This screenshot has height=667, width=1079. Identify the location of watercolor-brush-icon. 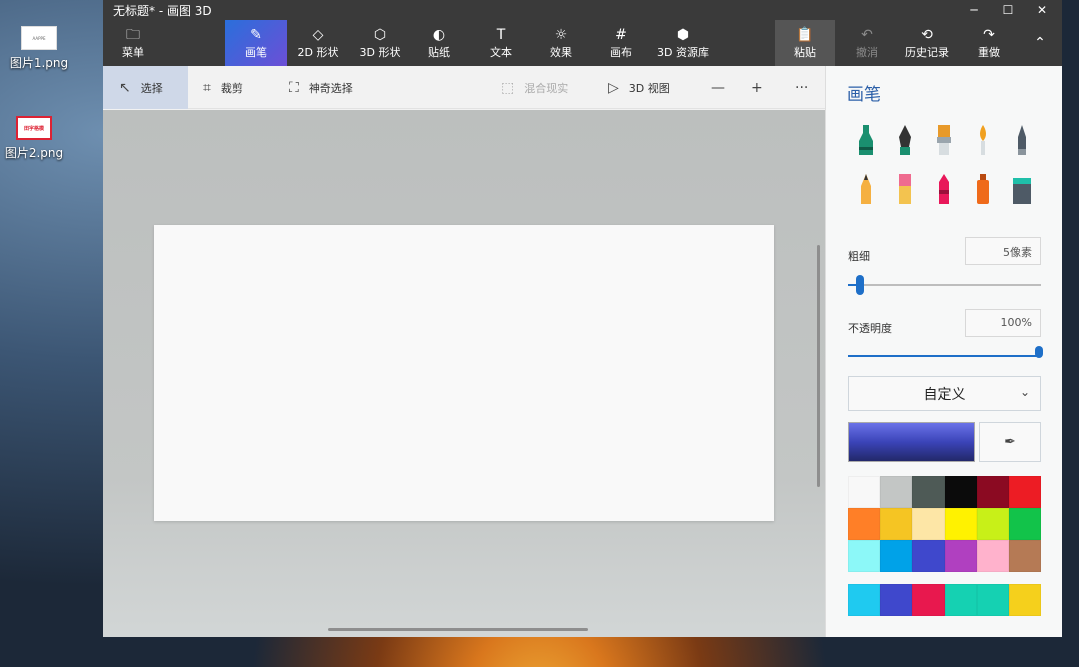
(983, 140).